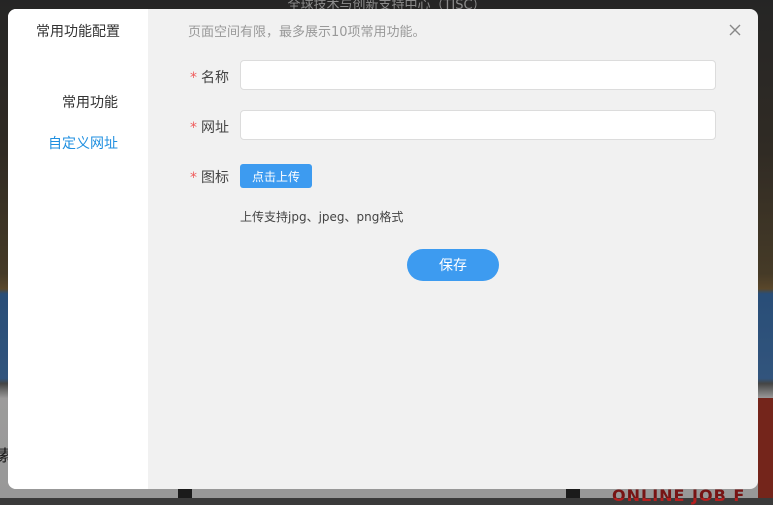  I want to click on icon-label: *图标, so click(215, 177).